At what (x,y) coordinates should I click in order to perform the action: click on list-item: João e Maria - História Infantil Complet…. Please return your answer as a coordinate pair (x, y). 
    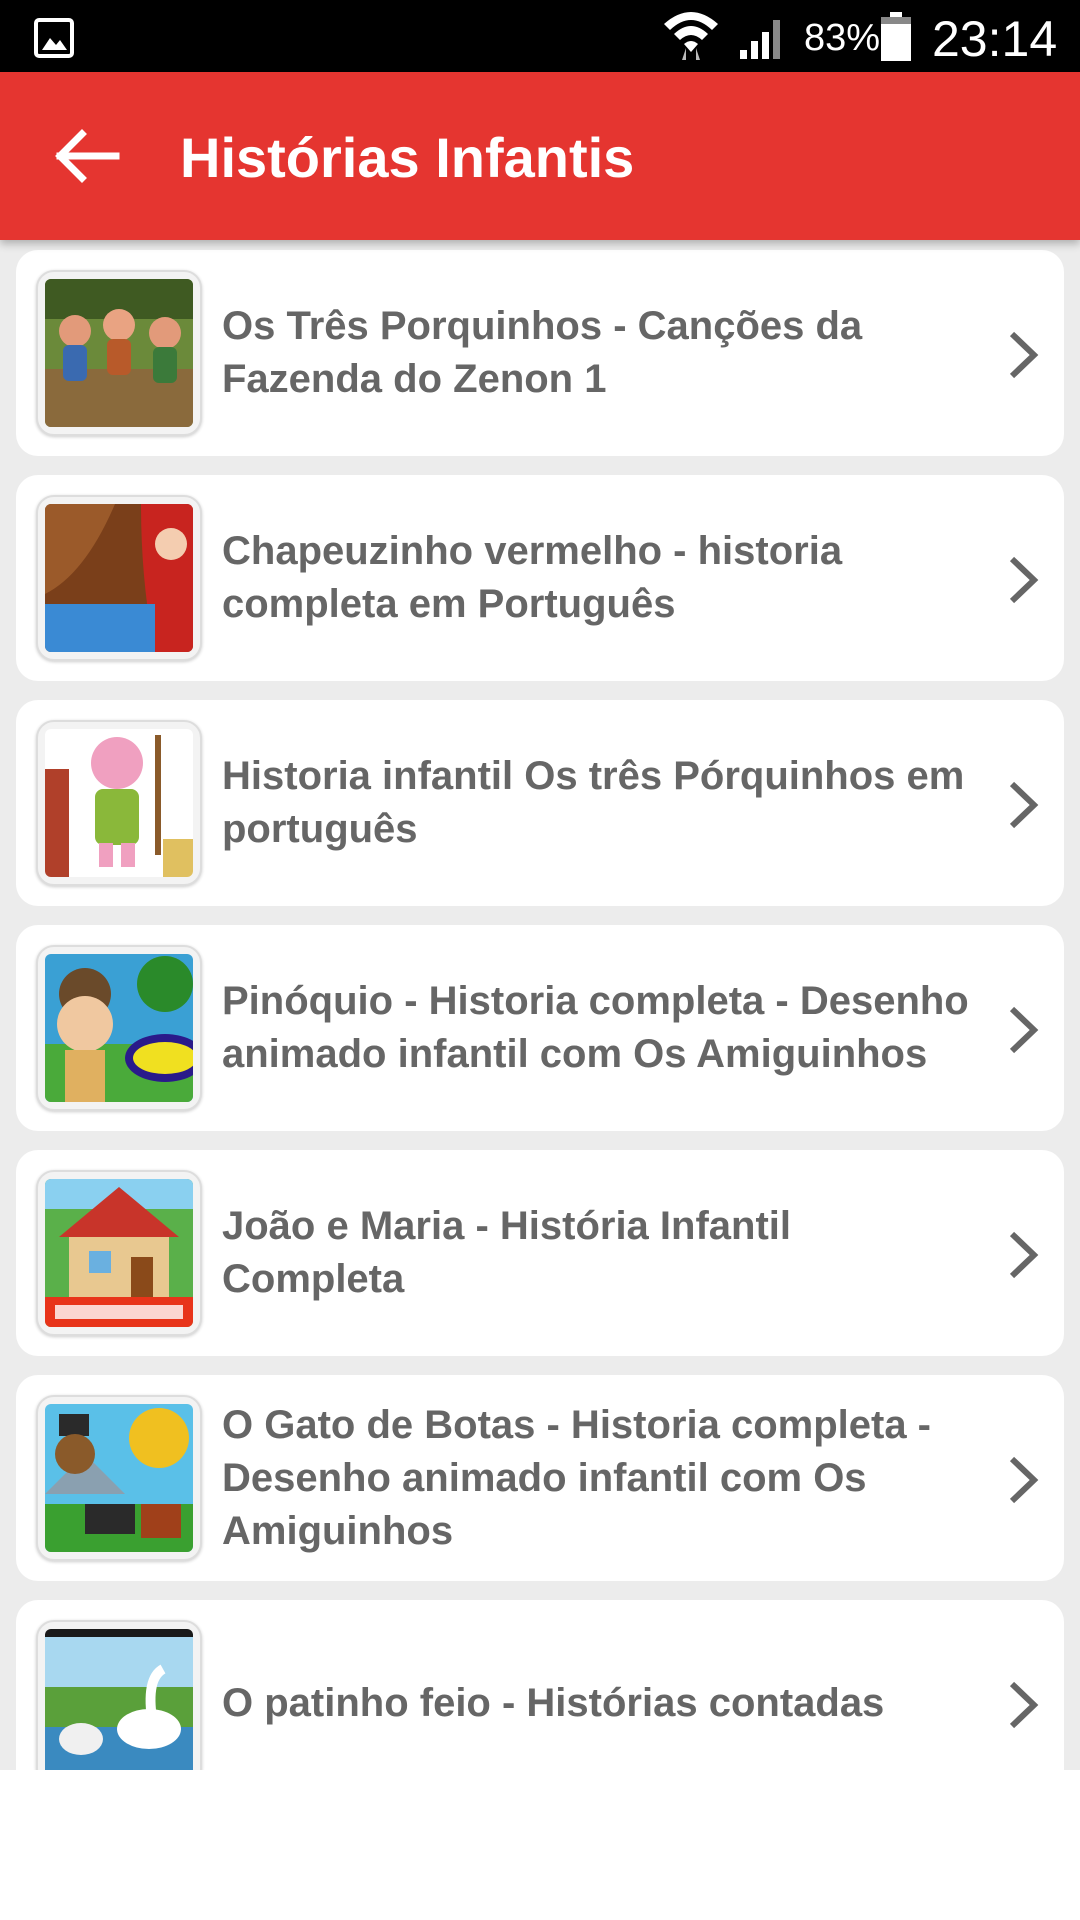
    Looking at the image, I should click on (540, 1253).